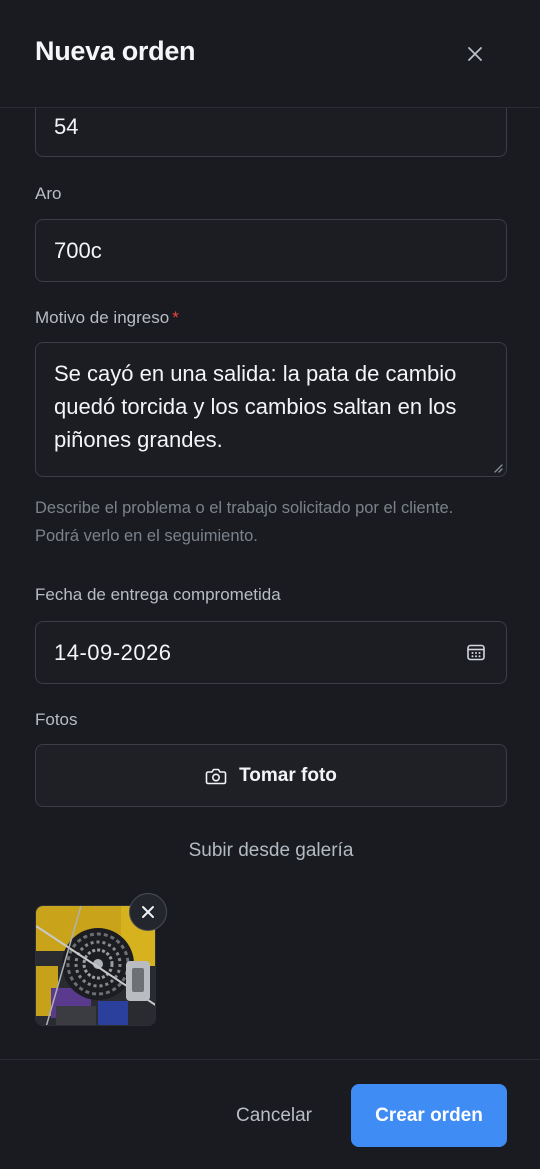 The height and width of the screenshot is (1169, 540). What do you see at coordinates (476, 652) in the screenshot?
I see `calendar-icon` at bounding box center [476, 652].